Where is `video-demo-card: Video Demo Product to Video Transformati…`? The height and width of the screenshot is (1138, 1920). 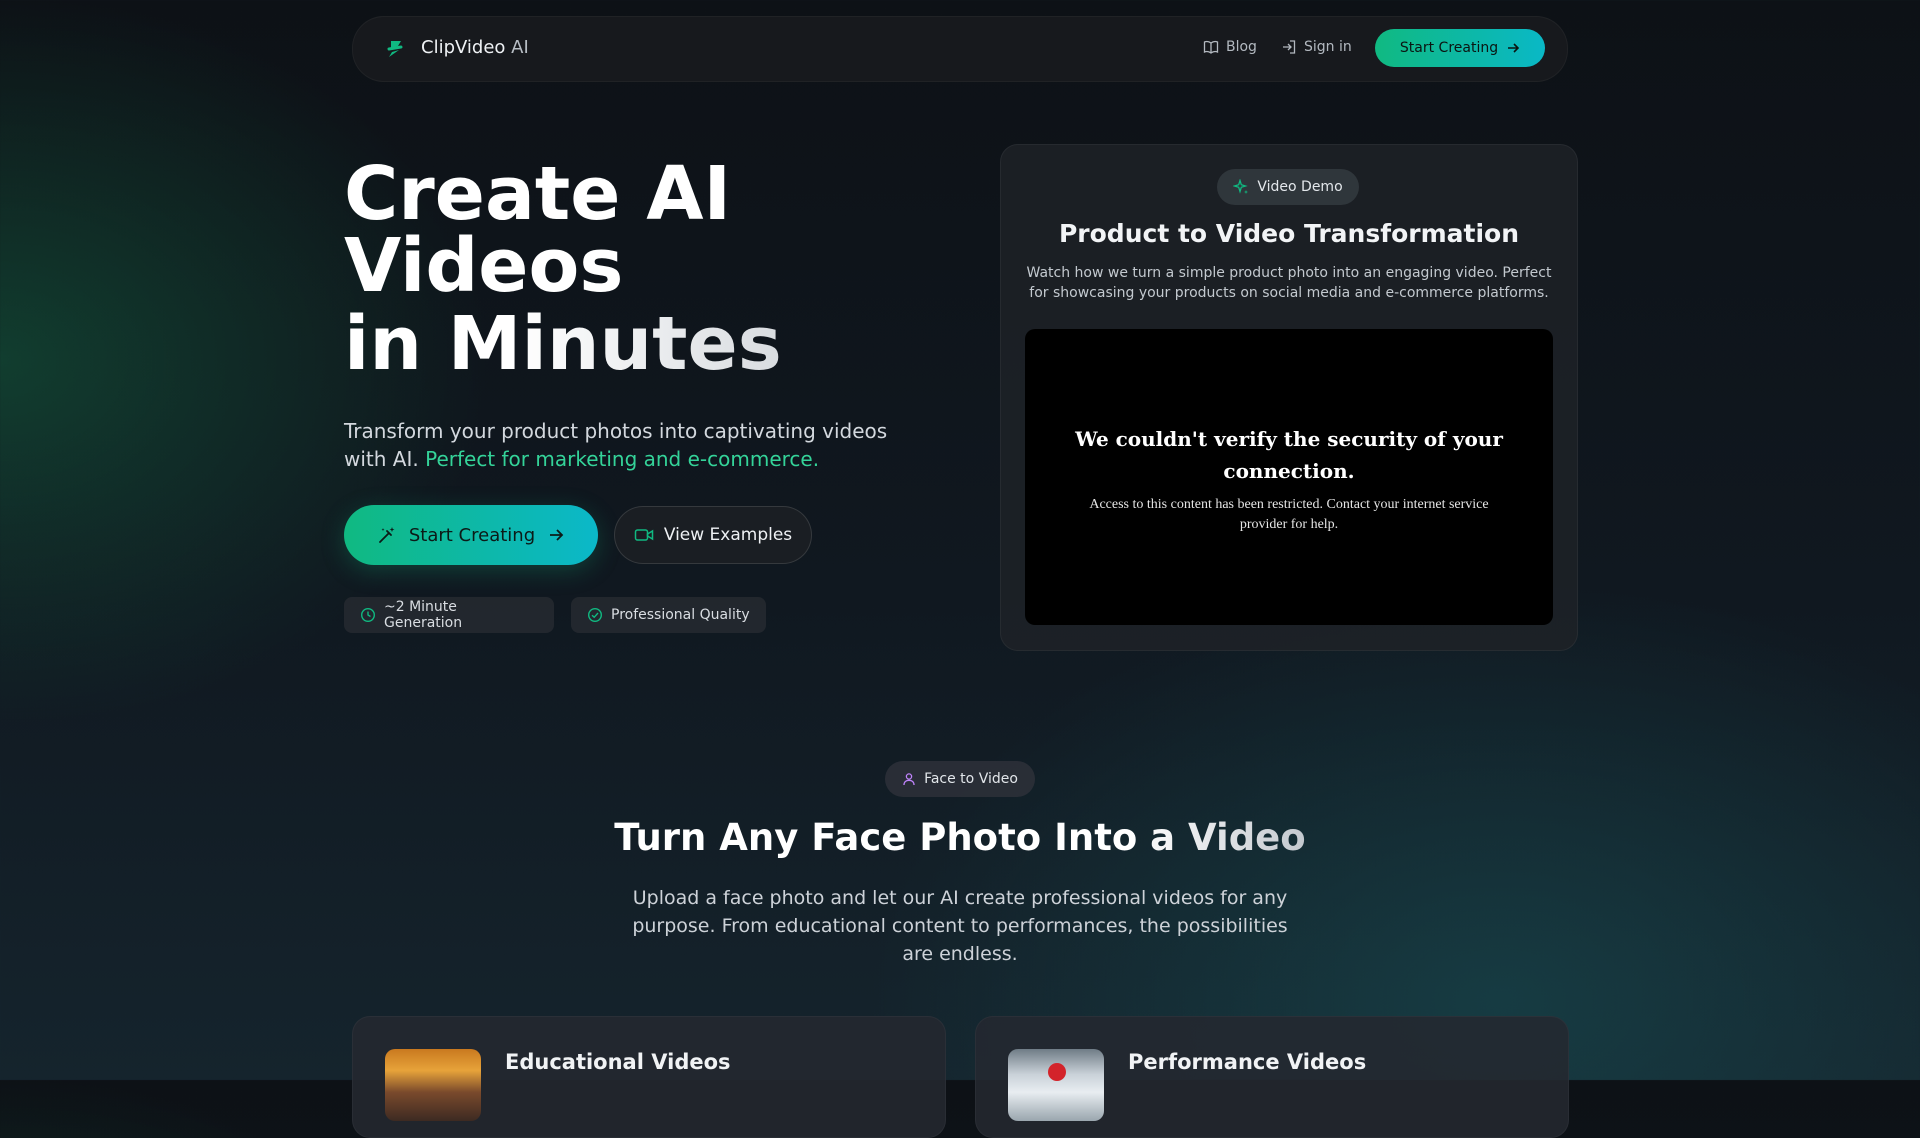
video-demo-card: Video Demo Product to Video Transformati… is located at coordinates (1289, 397).